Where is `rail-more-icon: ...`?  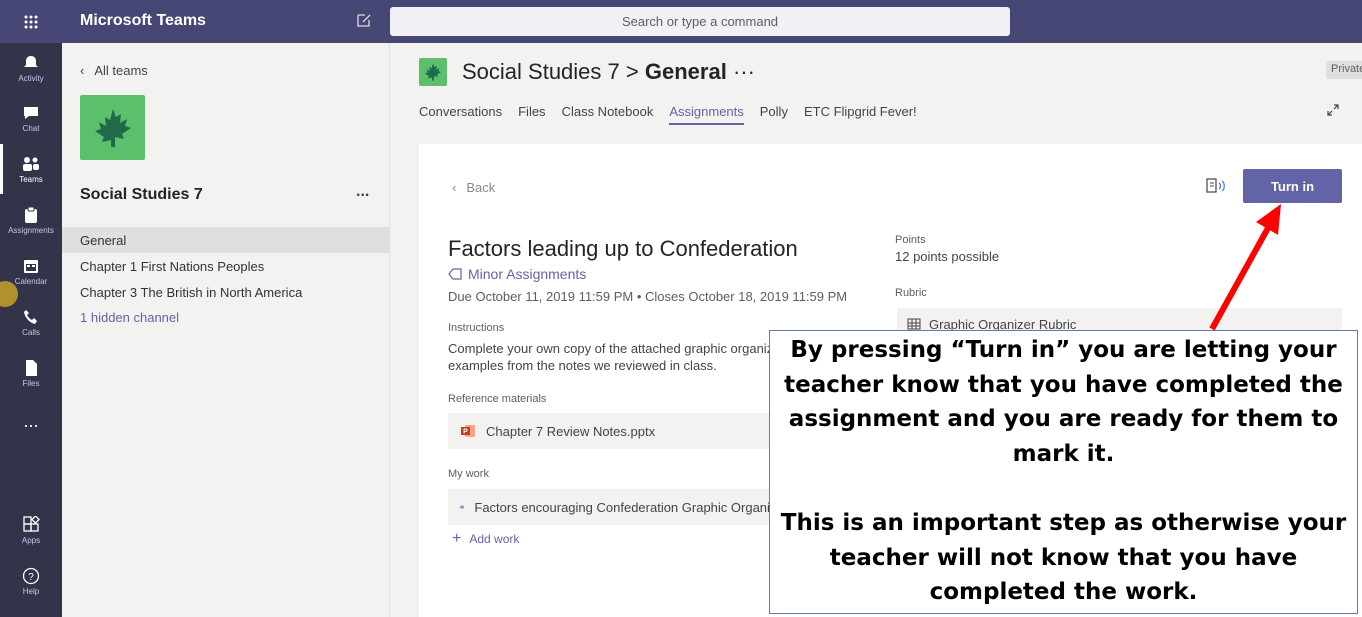 rail-more-icon: ... is located at coordinates (31, 421).